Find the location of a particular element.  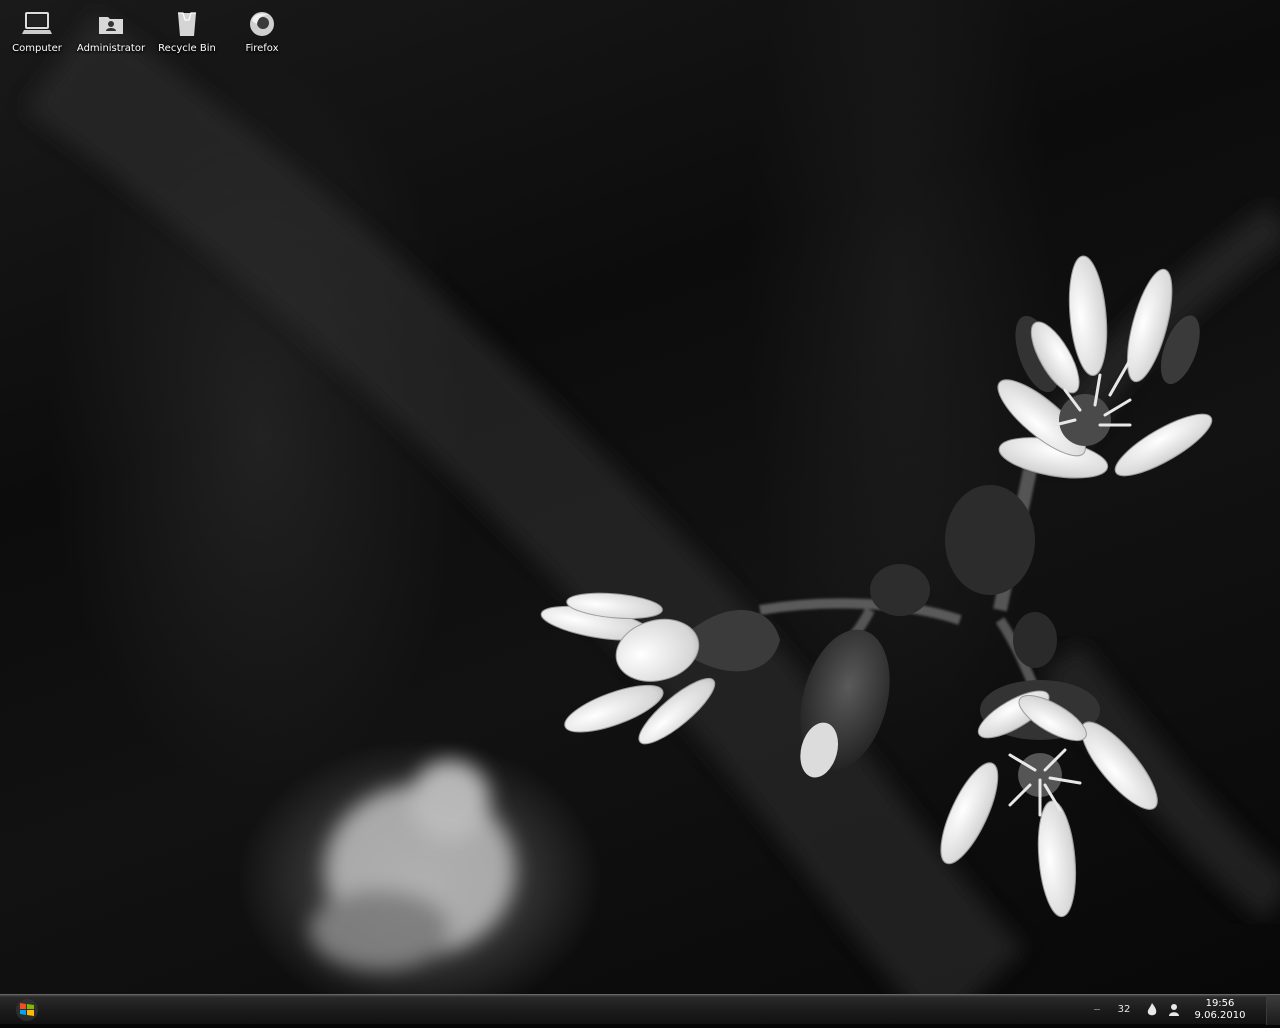

firefox-icon is located at coordinates (262, 24).